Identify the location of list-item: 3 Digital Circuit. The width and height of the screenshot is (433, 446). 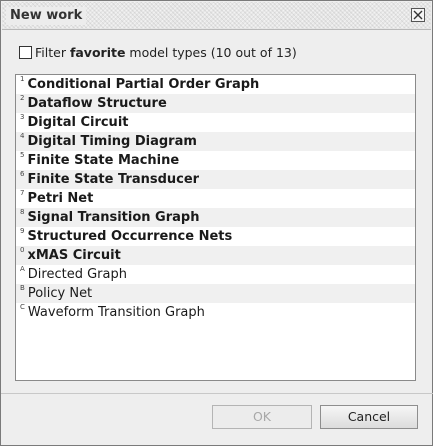
(215, 122).